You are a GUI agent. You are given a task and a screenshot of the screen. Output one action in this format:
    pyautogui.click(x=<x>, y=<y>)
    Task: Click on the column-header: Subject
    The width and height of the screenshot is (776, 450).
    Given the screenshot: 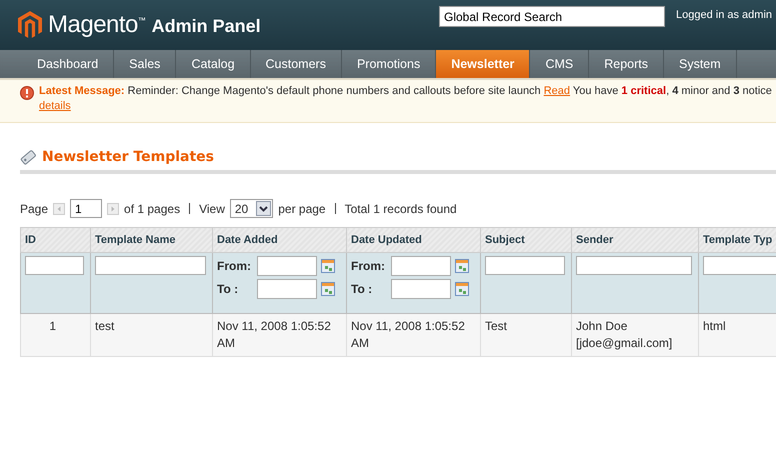 What is the action you would take?
    pyautogui.click(x=526, y=240)
    